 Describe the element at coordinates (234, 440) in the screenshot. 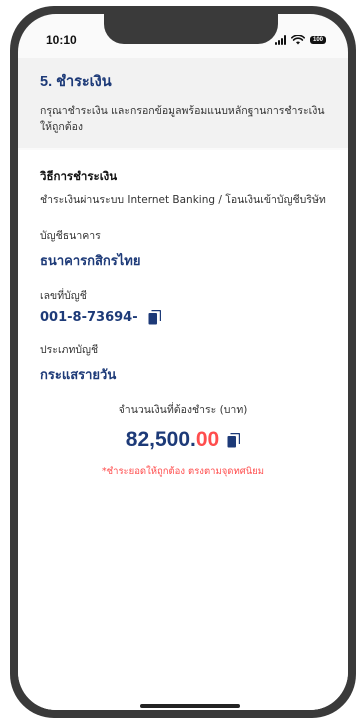

I see `copy-amount-icon` at that location.